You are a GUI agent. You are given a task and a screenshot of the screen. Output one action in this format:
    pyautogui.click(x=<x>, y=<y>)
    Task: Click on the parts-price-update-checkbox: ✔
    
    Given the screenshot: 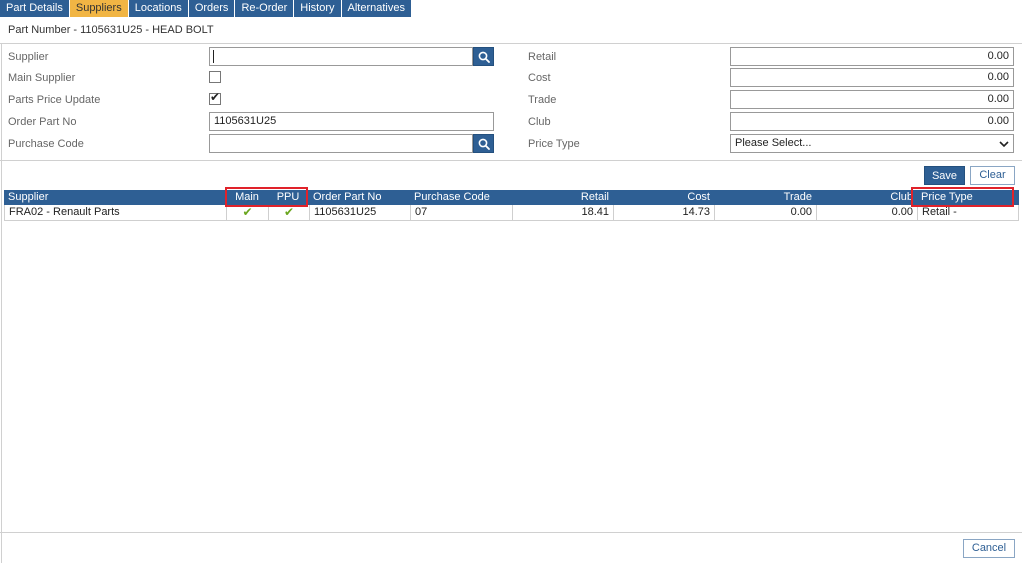 What is the action you would take?
    pyautogui.click(x=215, y=97)
    